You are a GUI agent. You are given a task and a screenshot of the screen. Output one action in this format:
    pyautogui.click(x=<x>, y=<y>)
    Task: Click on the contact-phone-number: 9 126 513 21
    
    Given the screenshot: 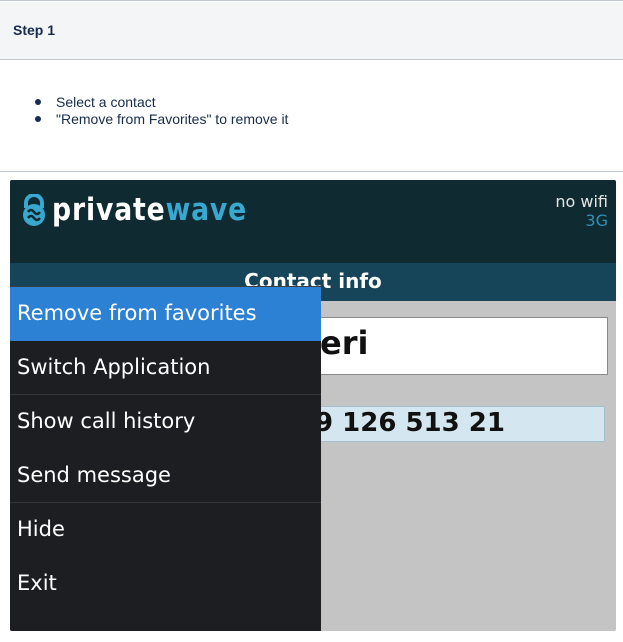 What is the action you would take?
    pyautogui.click(x=410, y=423)
    